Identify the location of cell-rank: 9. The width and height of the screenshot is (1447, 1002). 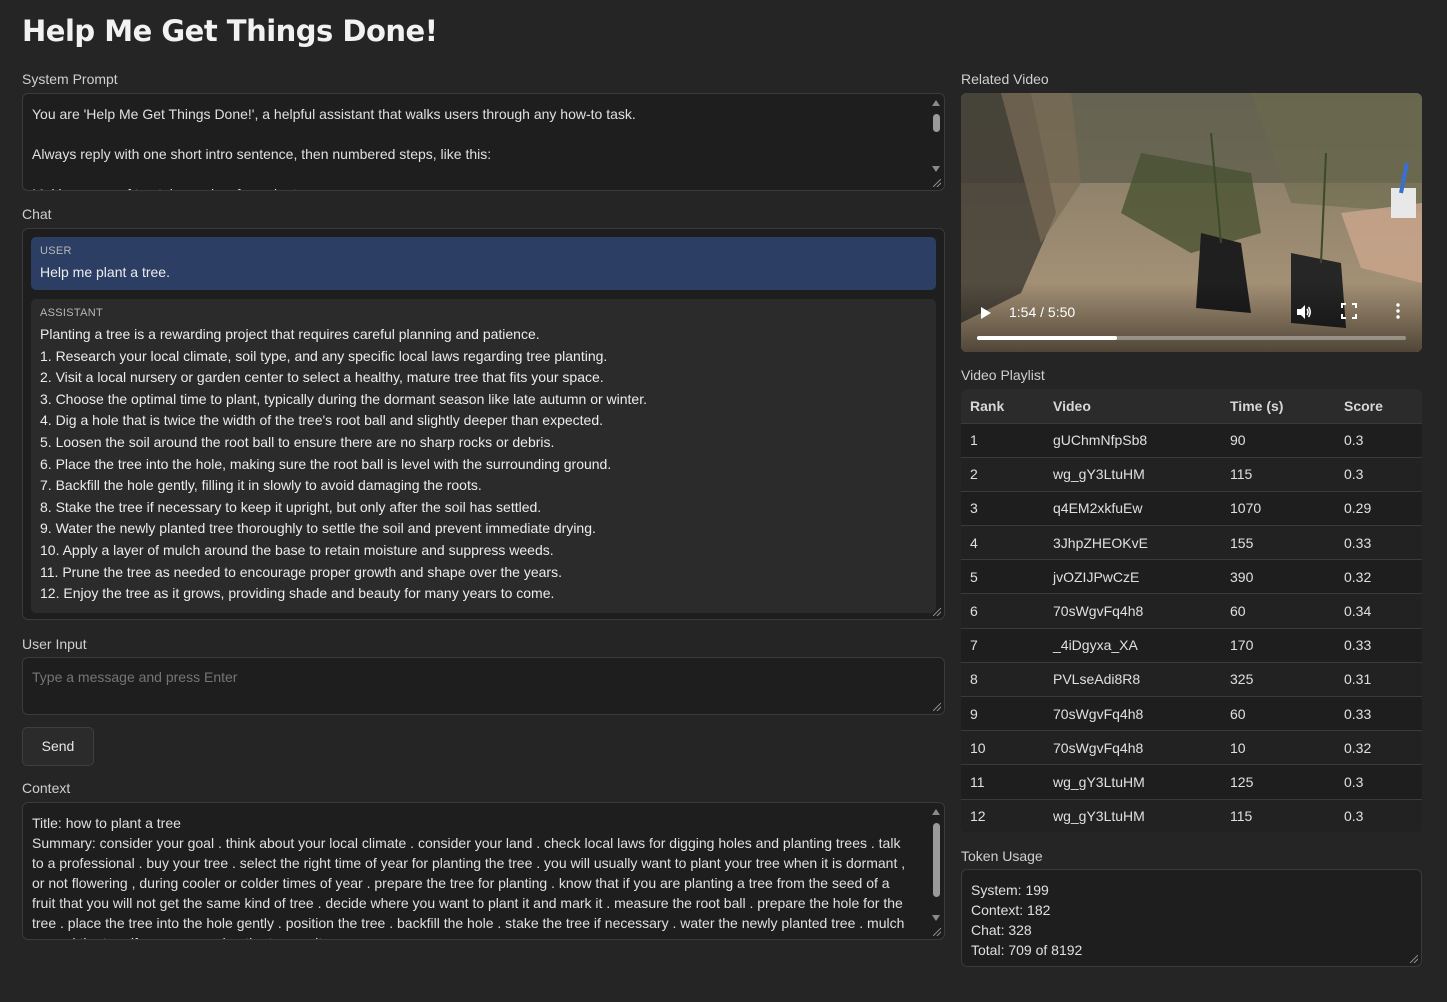
(1002, 713).